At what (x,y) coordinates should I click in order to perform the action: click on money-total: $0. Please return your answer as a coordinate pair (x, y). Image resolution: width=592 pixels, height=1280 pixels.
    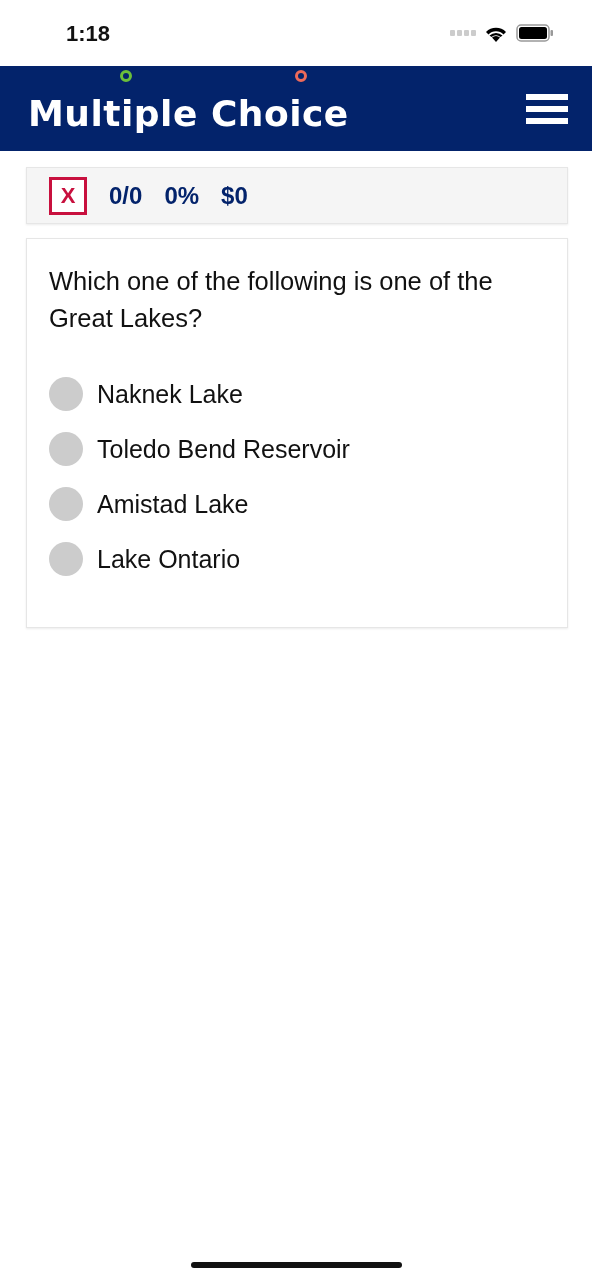
    Looking at the image, I should click on (234, 195).